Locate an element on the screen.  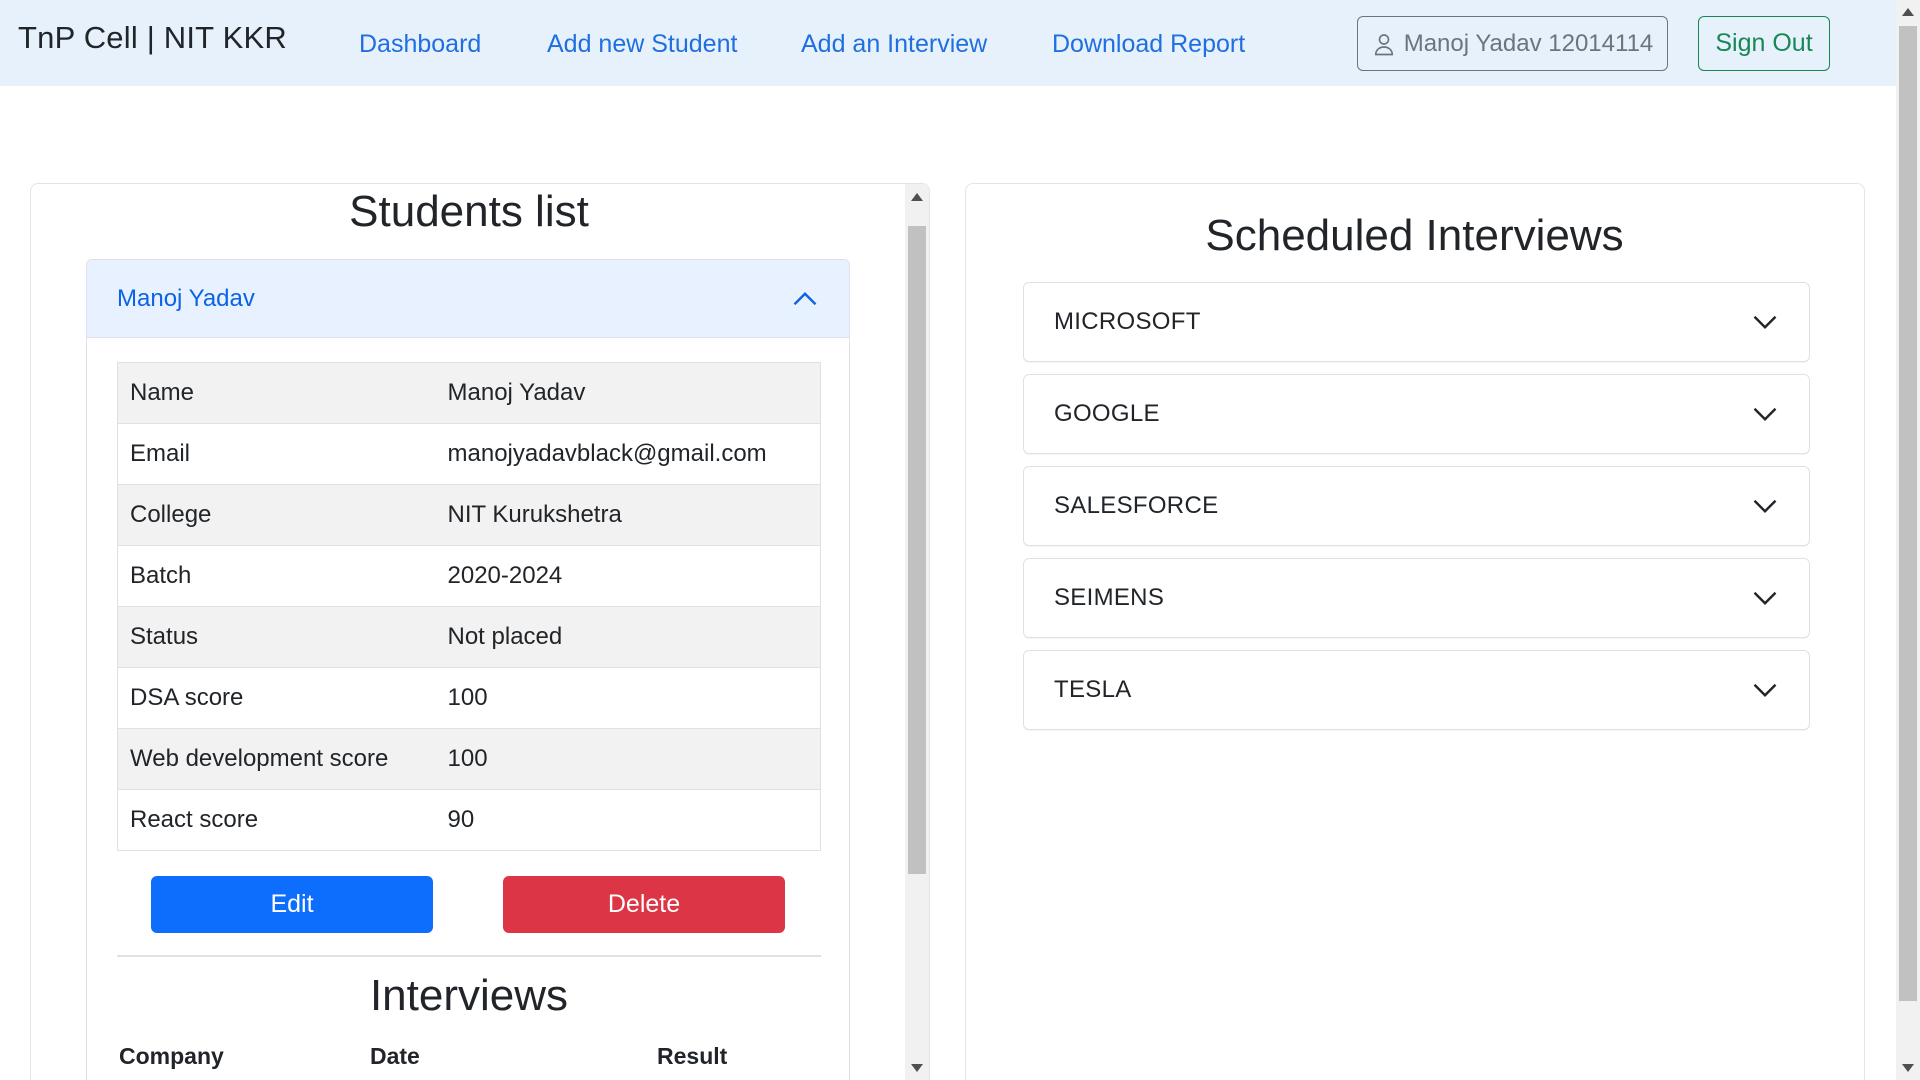
company-name: SALESFORCE is located at coordinates (1136, 505).